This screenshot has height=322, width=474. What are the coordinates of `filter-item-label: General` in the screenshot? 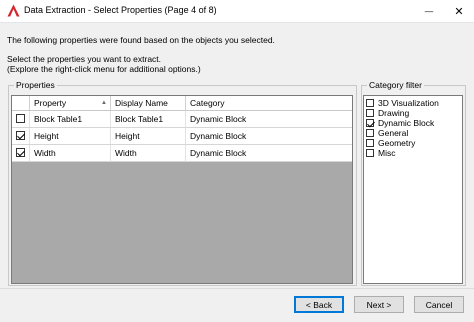 It's located at (393, 133).